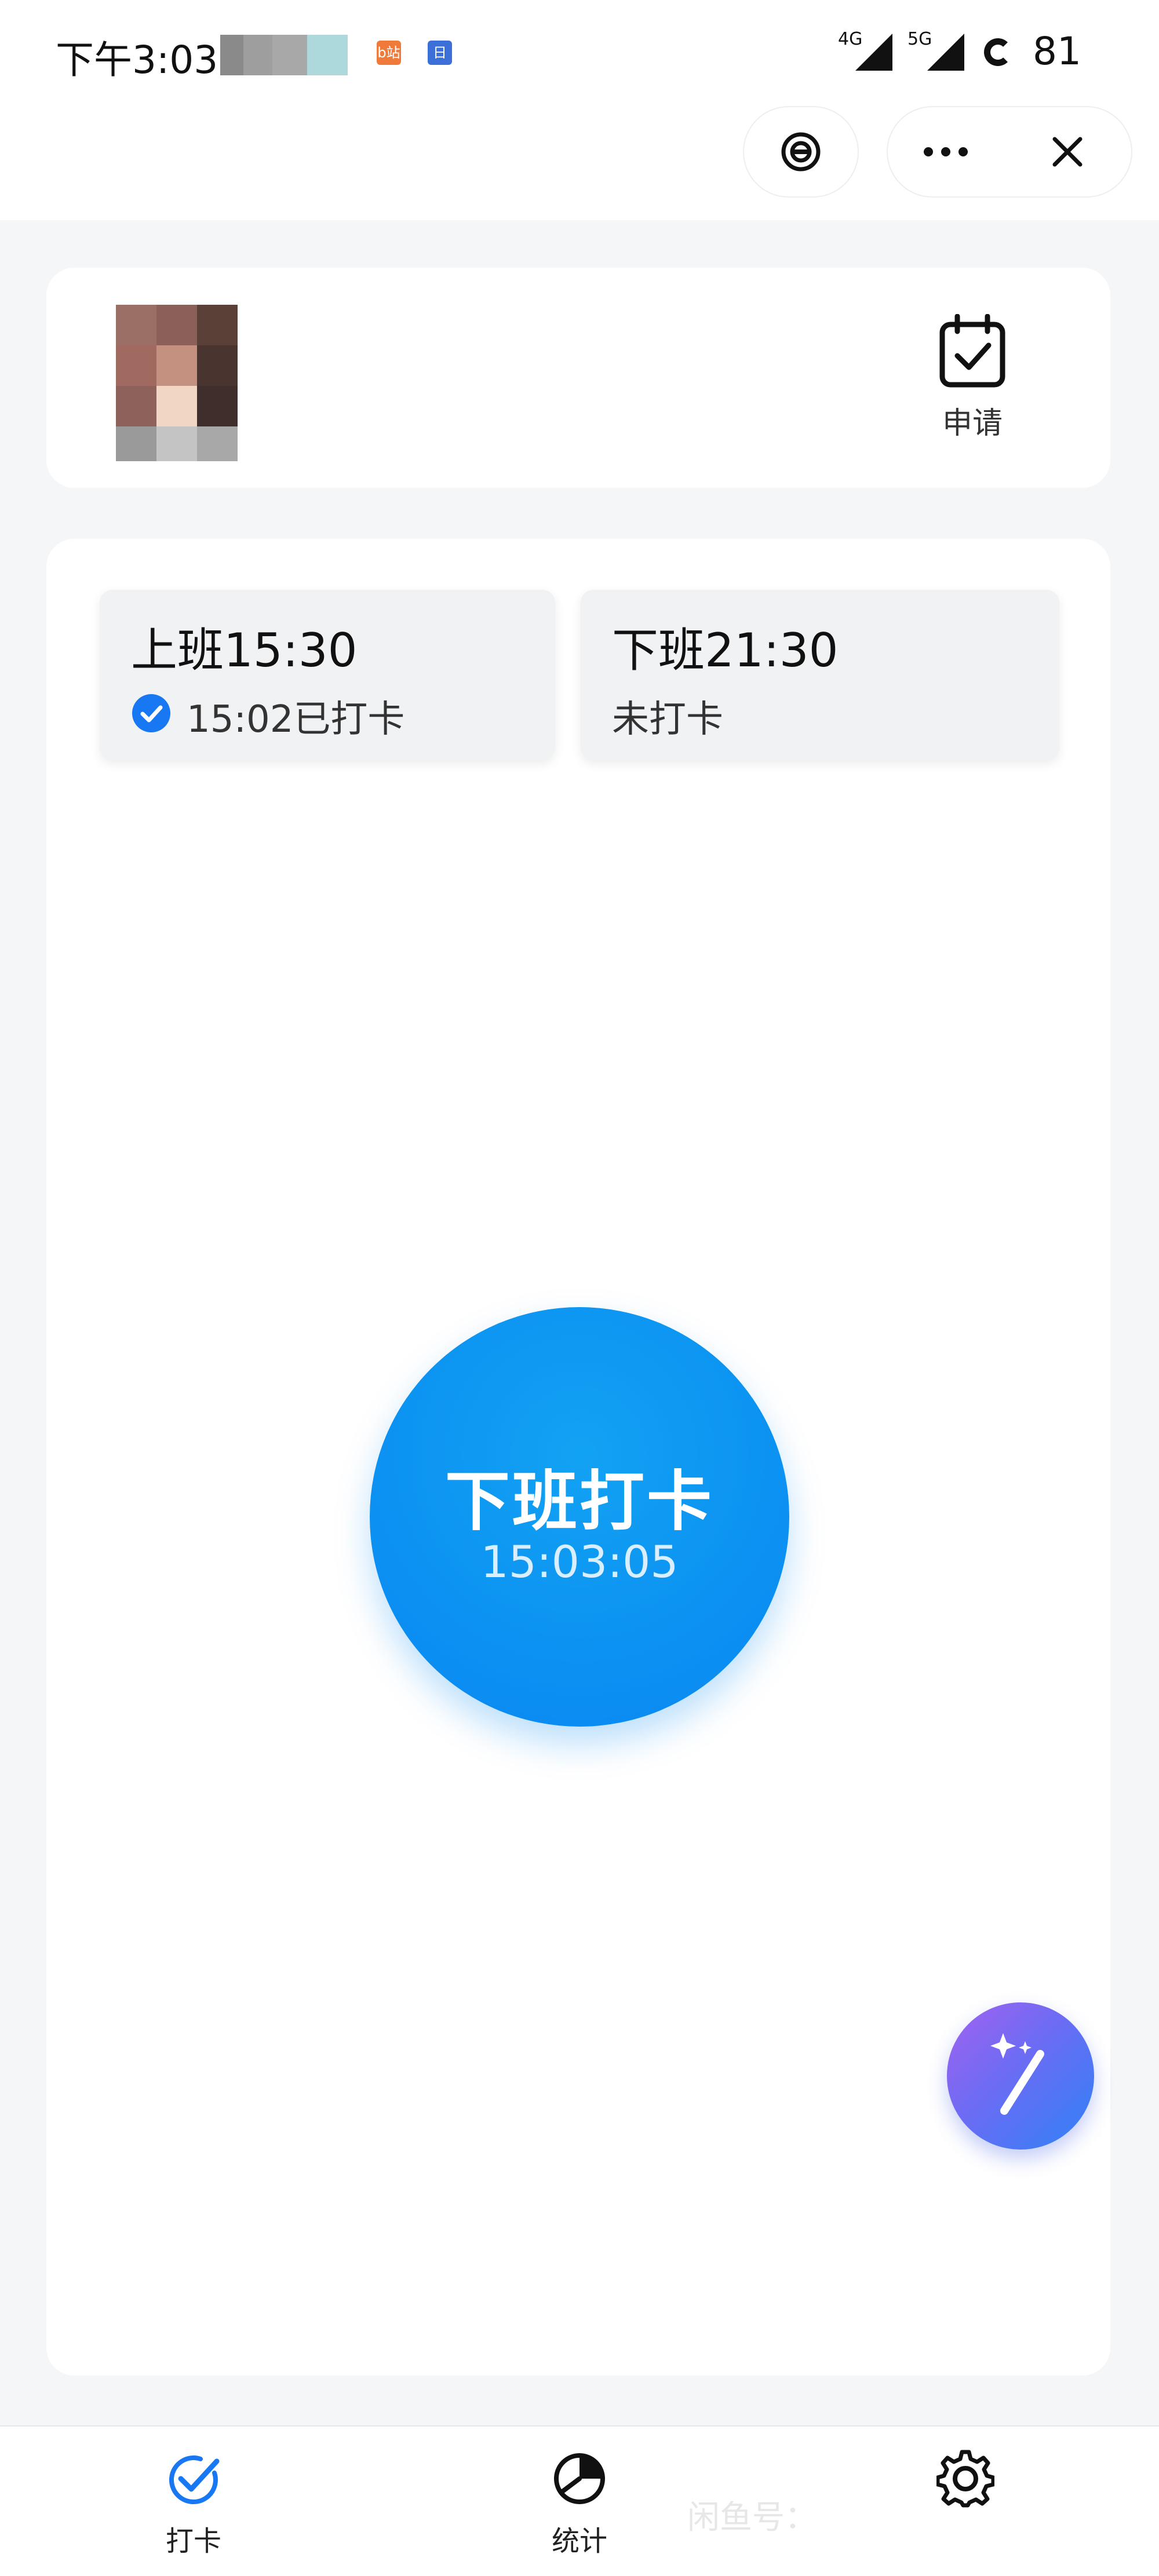 Image resolution: width=1159 pixels, height=2576 pixels. Describe the element at coordinates (137, 60) in the screenshot. I see `status-time: 下午3:03` at that location.